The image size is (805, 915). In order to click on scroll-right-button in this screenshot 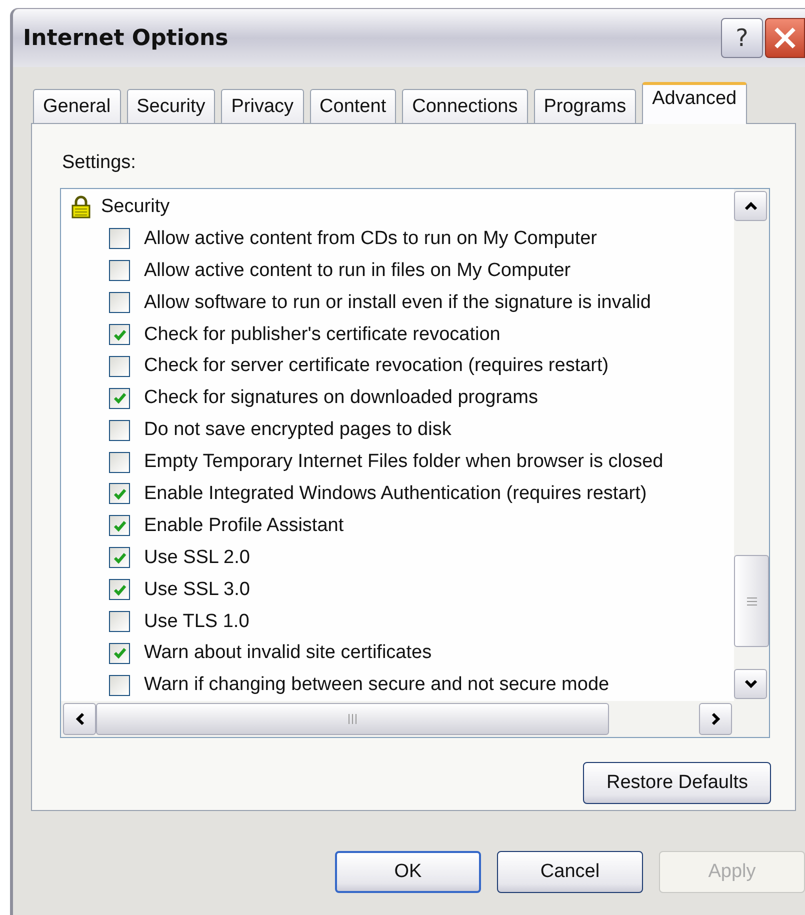, I will do `click(715, 719)`.